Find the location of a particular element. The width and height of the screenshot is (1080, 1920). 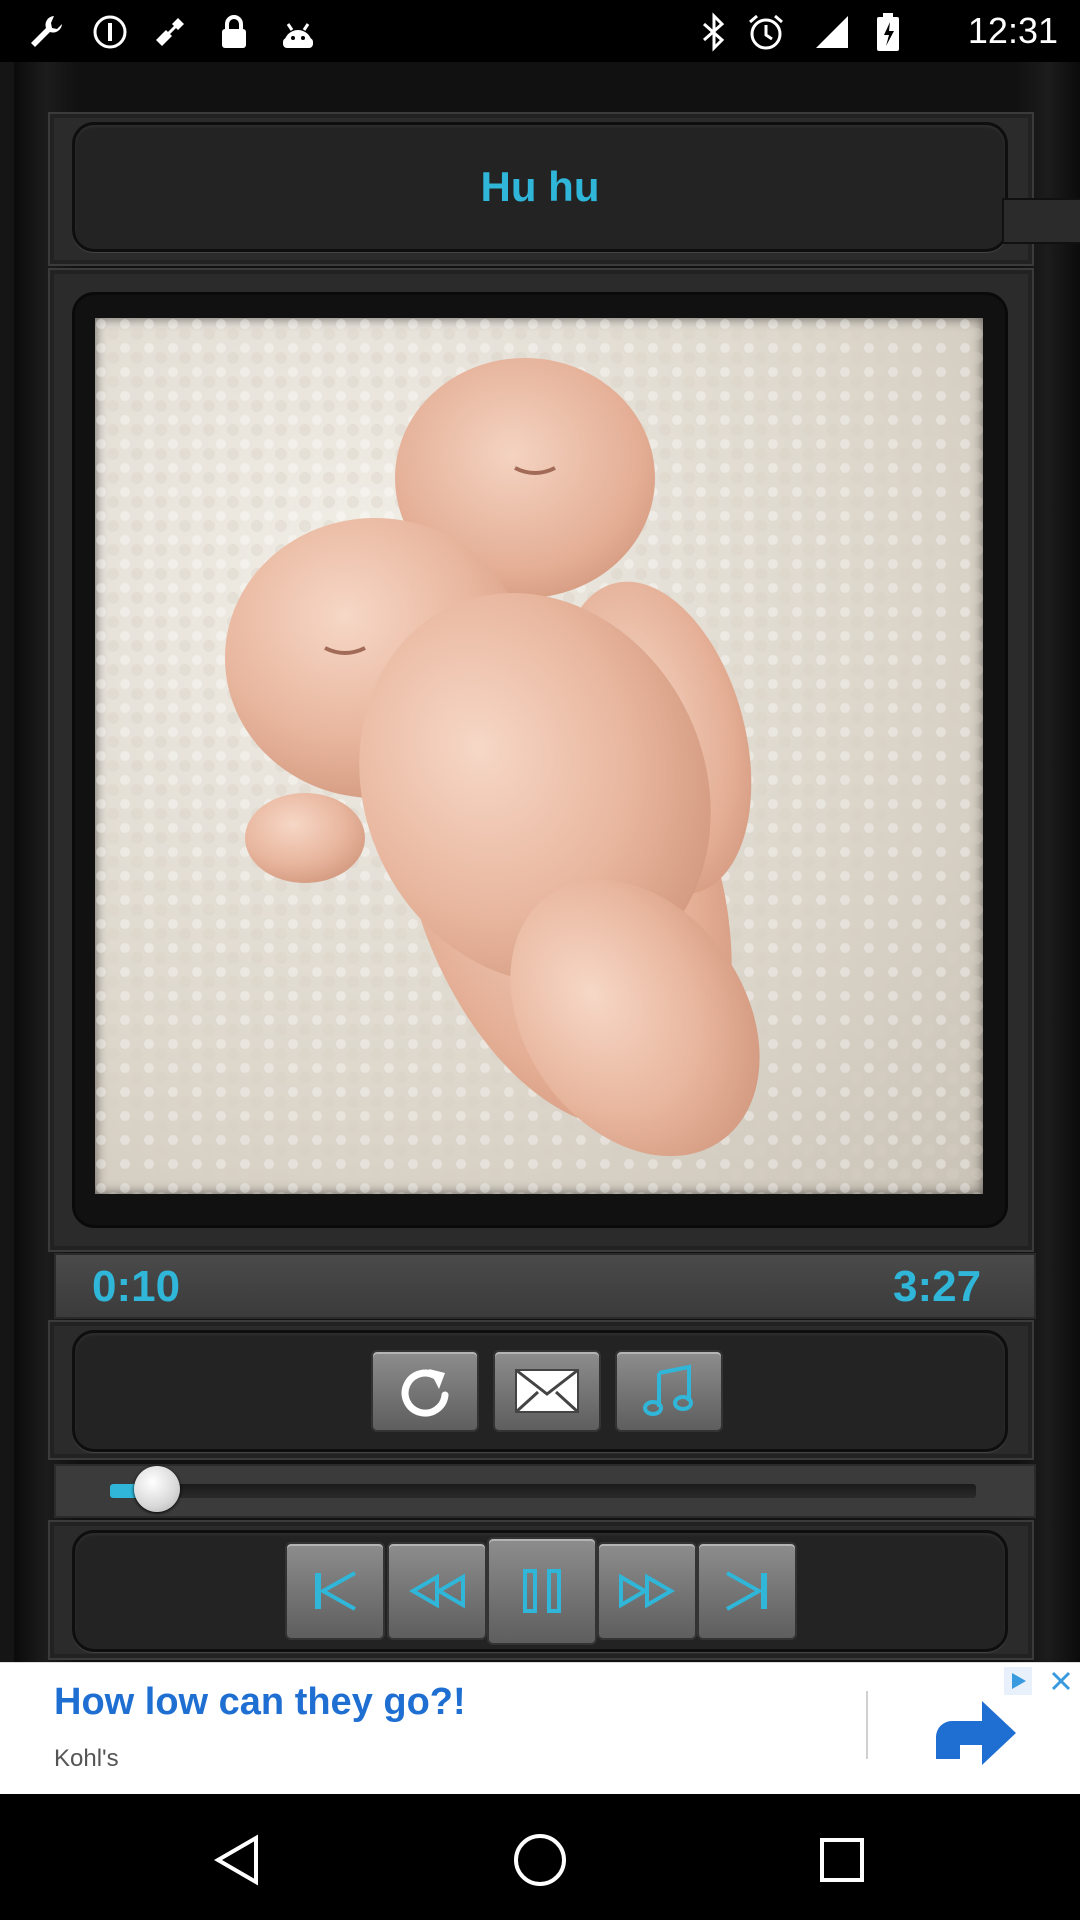

navigation-bar is located at coordinates (540, 1857).